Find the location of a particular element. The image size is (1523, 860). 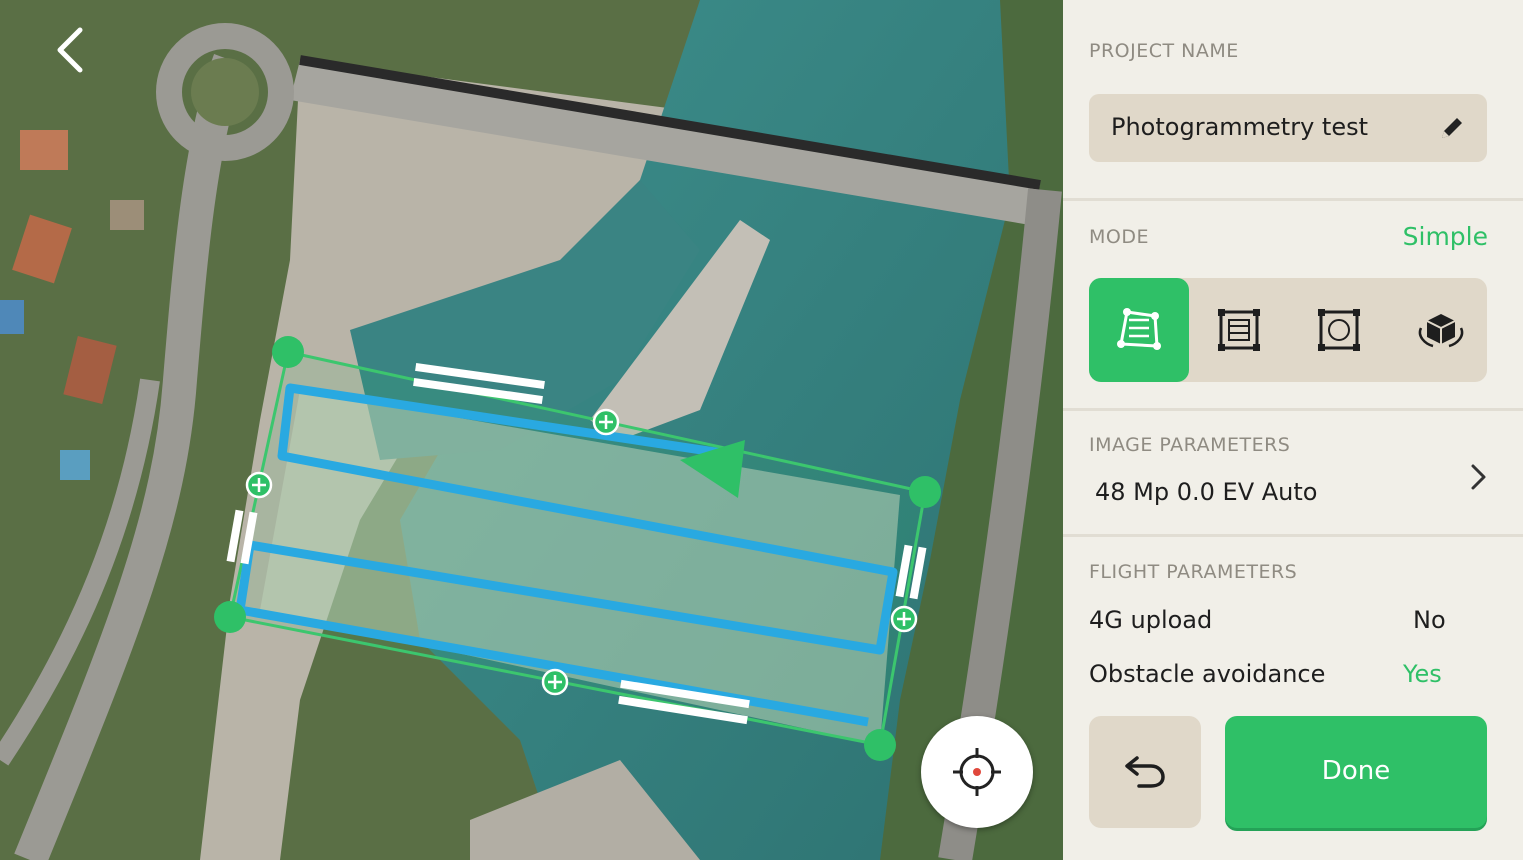

image-parameters-value: 48 Mp 0.0 EV Auto is located at coordinates (1206, 492).